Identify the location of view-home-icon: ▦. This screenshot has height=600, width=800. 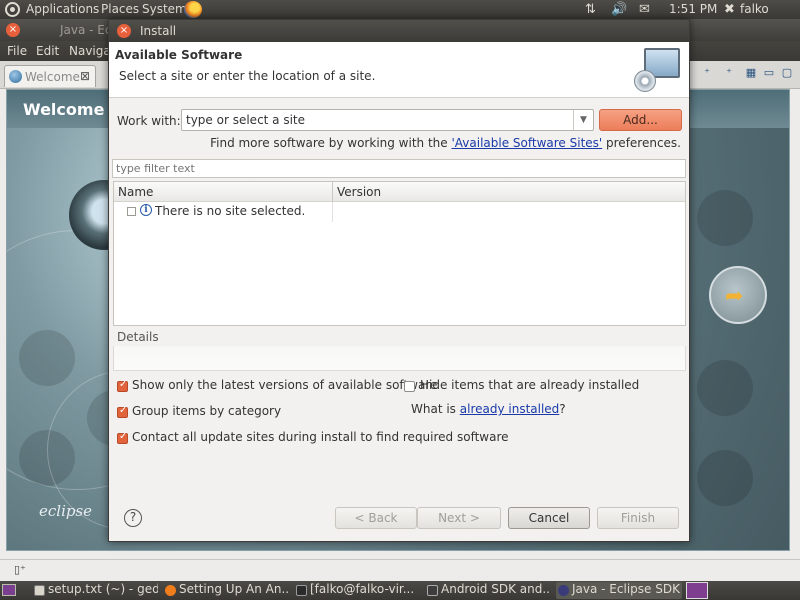
(751, 73).